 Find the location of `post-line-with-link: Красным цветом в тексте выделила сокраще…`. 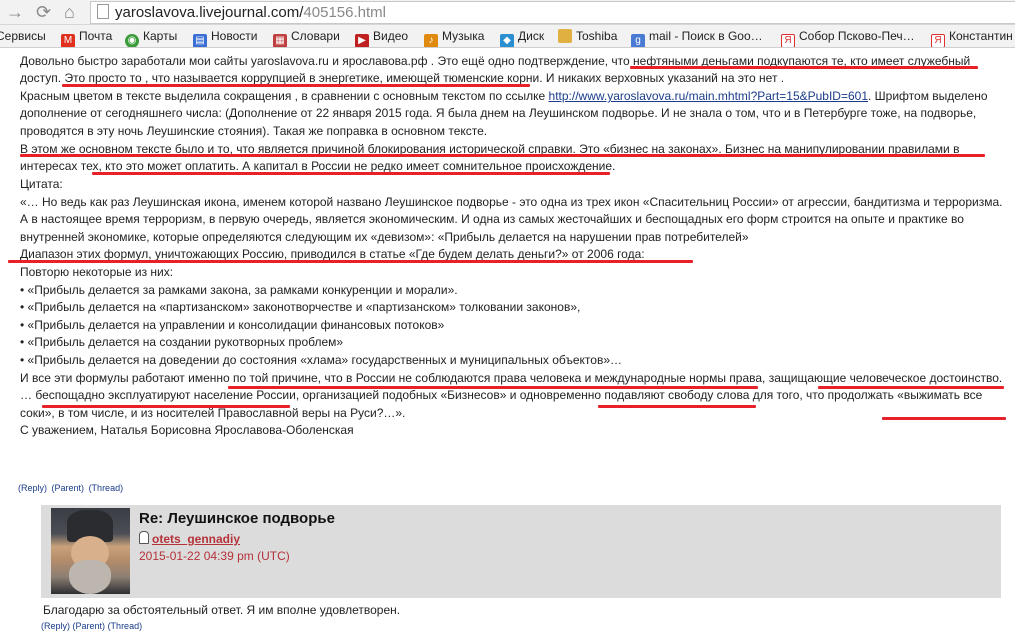

post-line-with-link: Красным цветом в тексте выделила сокраще… is located at coordinates (504, 96).